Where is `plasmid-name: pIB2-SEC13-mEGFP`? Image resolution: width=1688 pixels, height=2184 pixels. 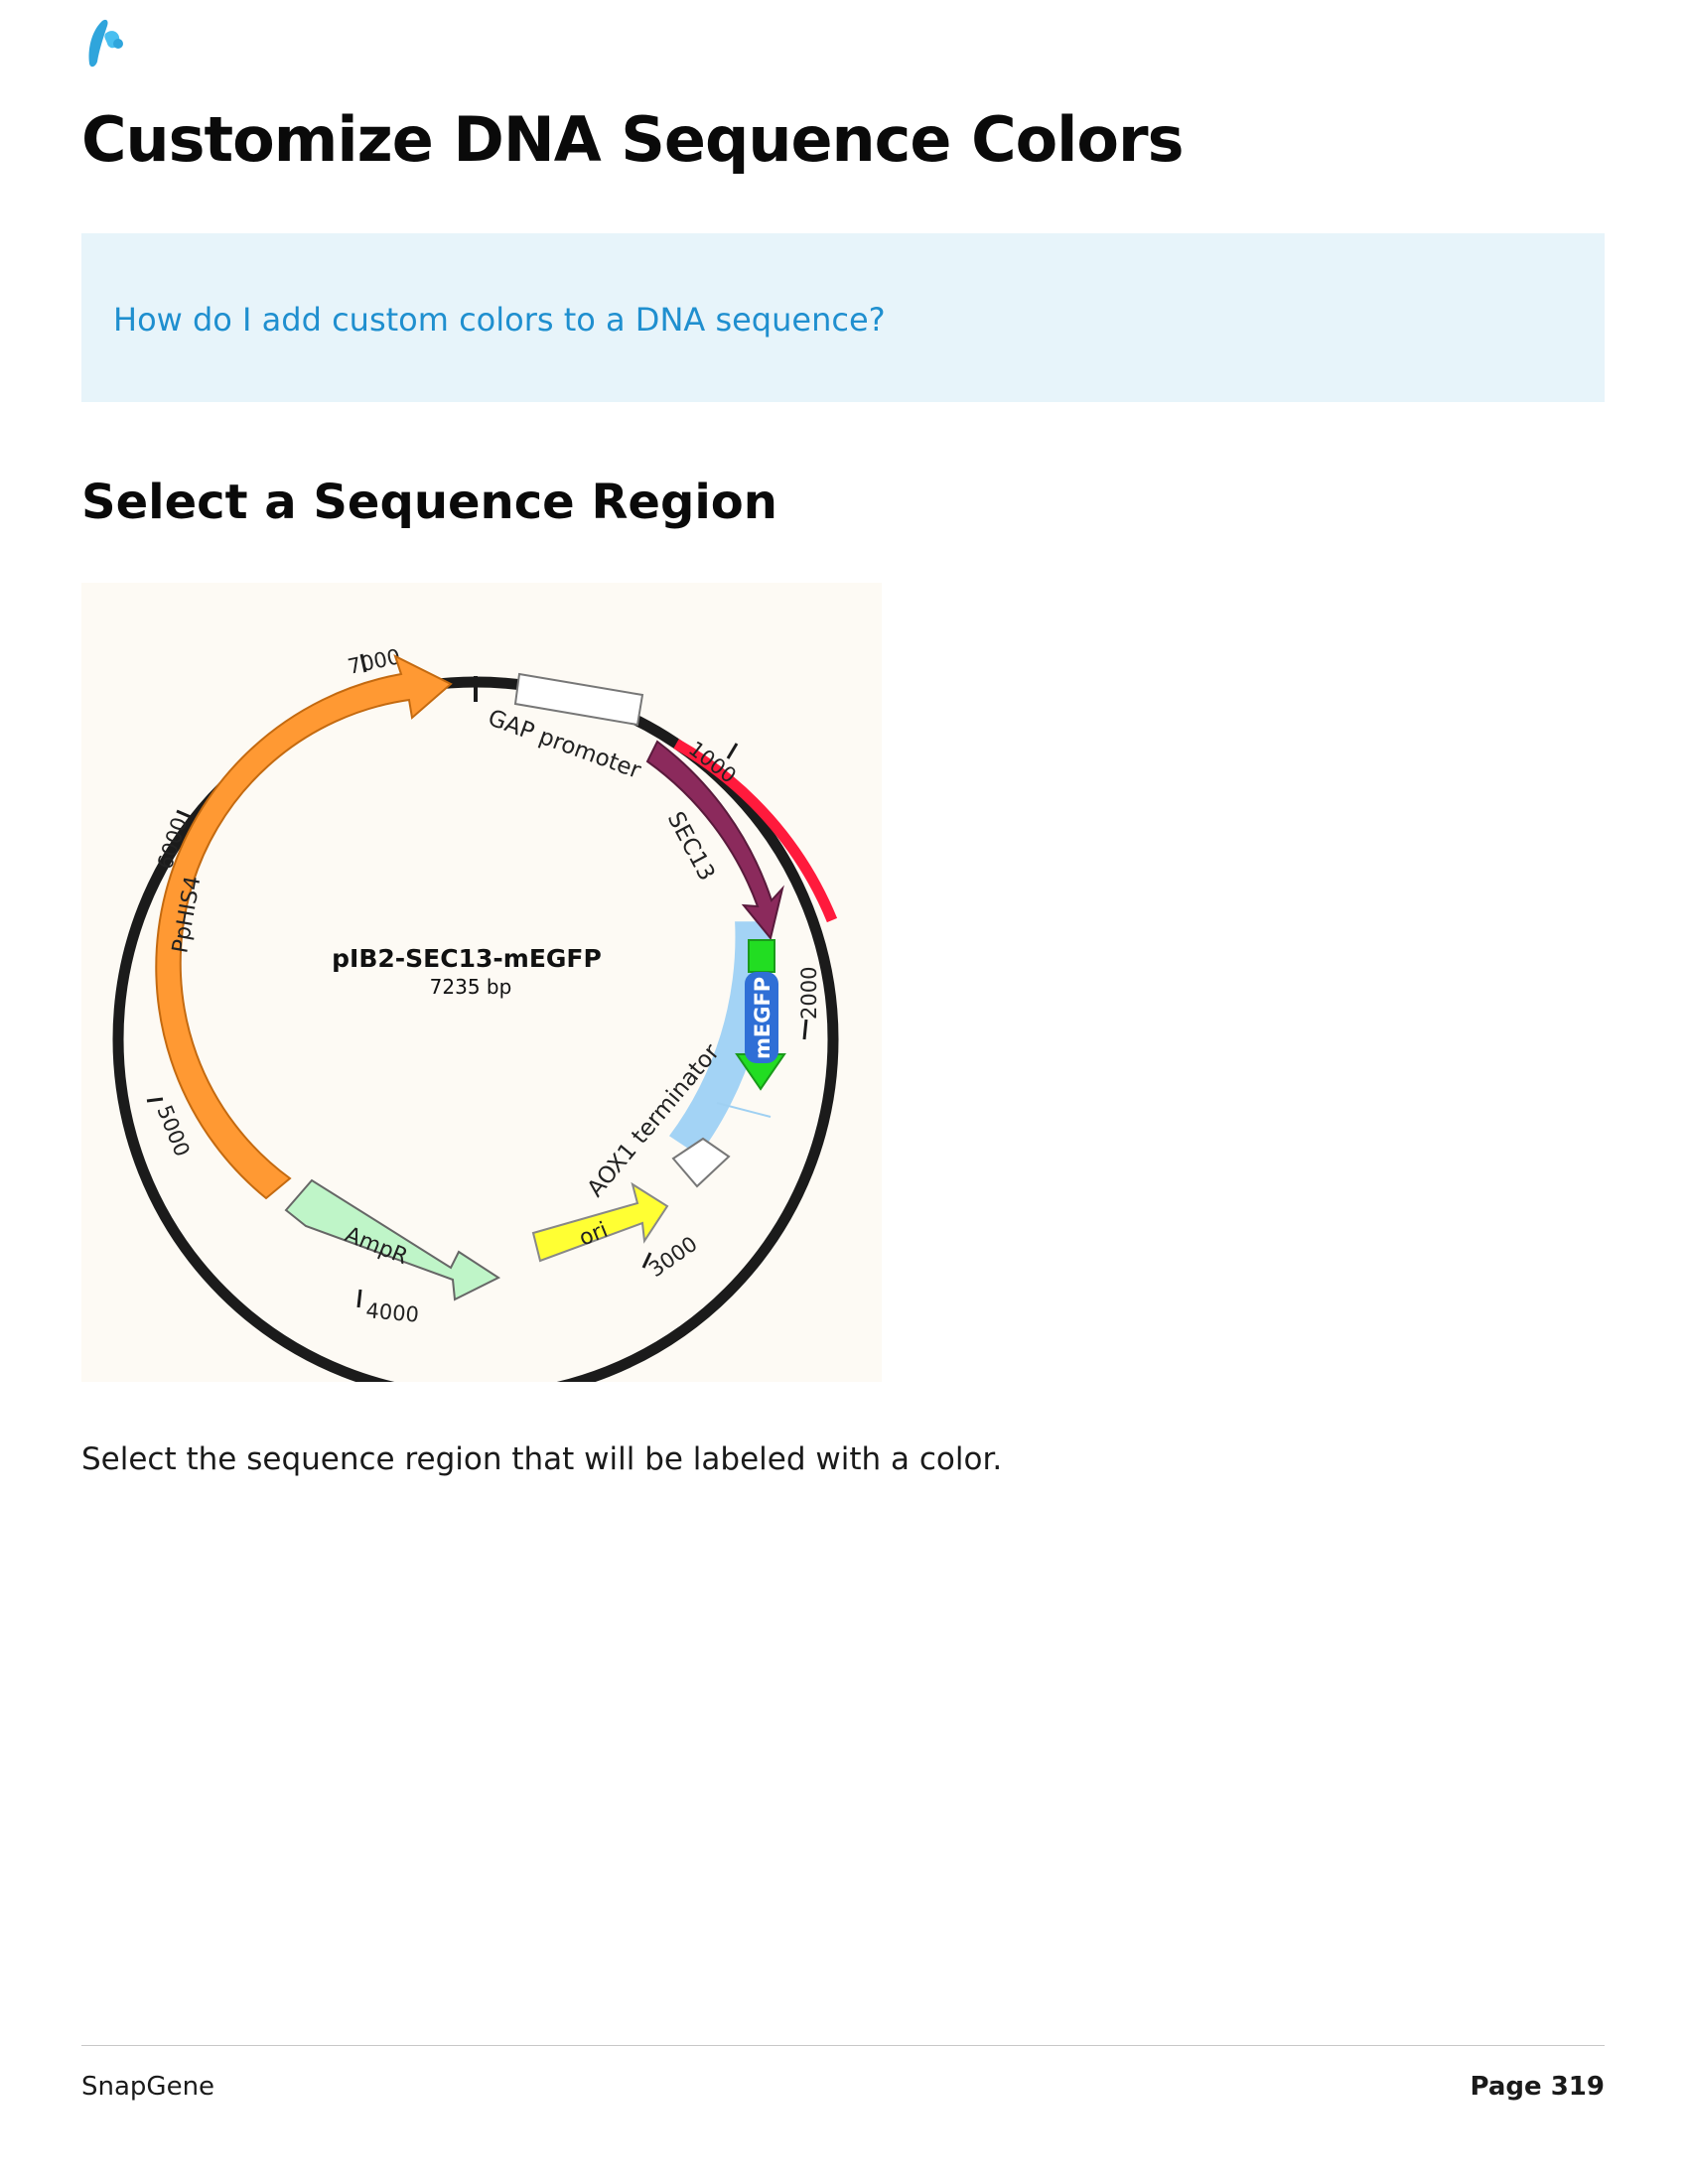 plasmid-name: pIB2-SEC13-mEGFP is located at coordinates (467, 958).